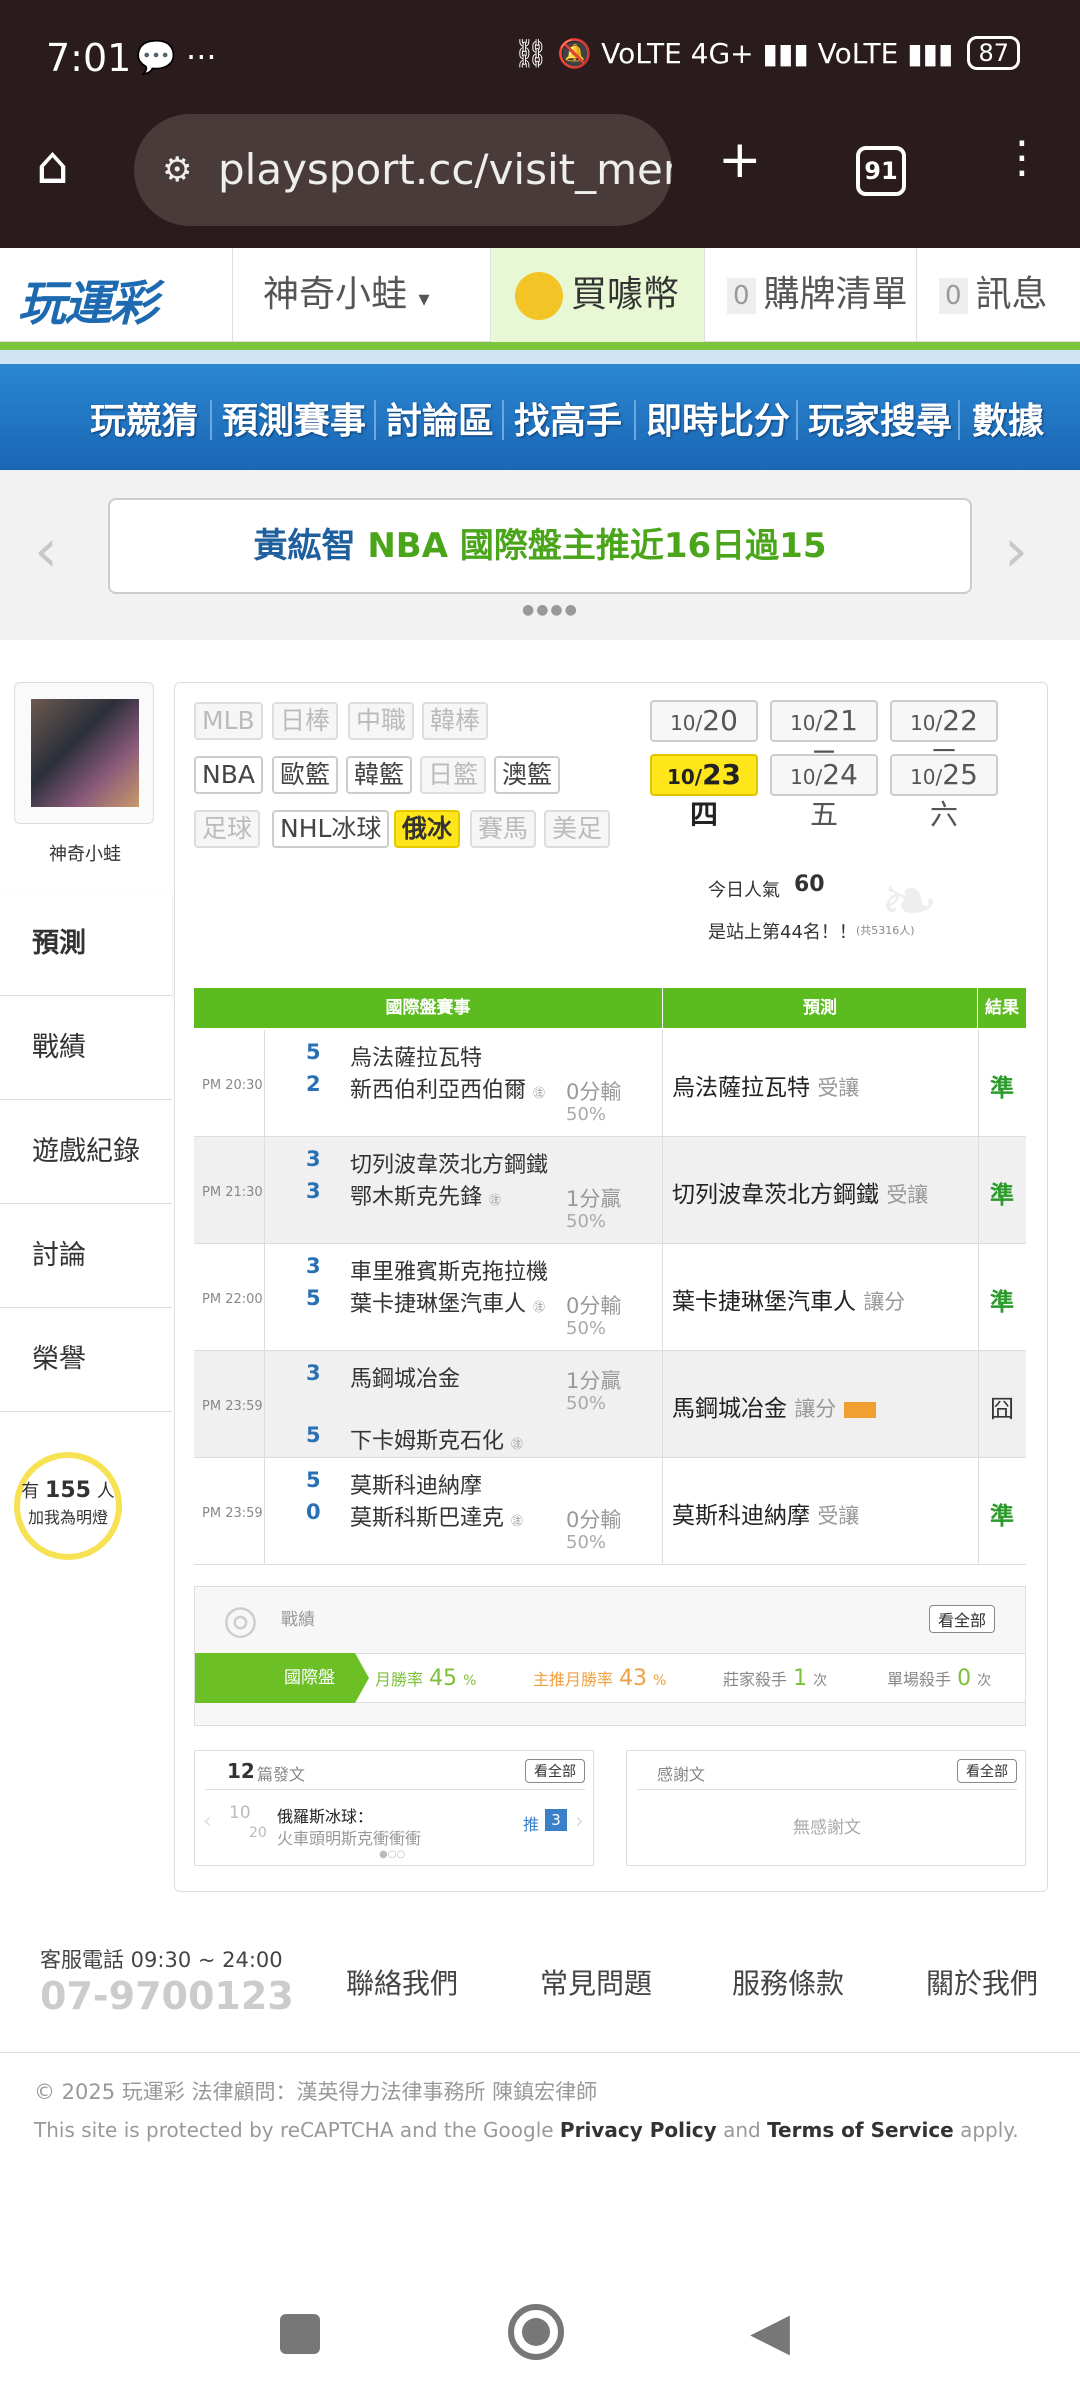 The image size is (1080, 2400). I want to click on handicap-line: 1分贏, so click(594, 1199).